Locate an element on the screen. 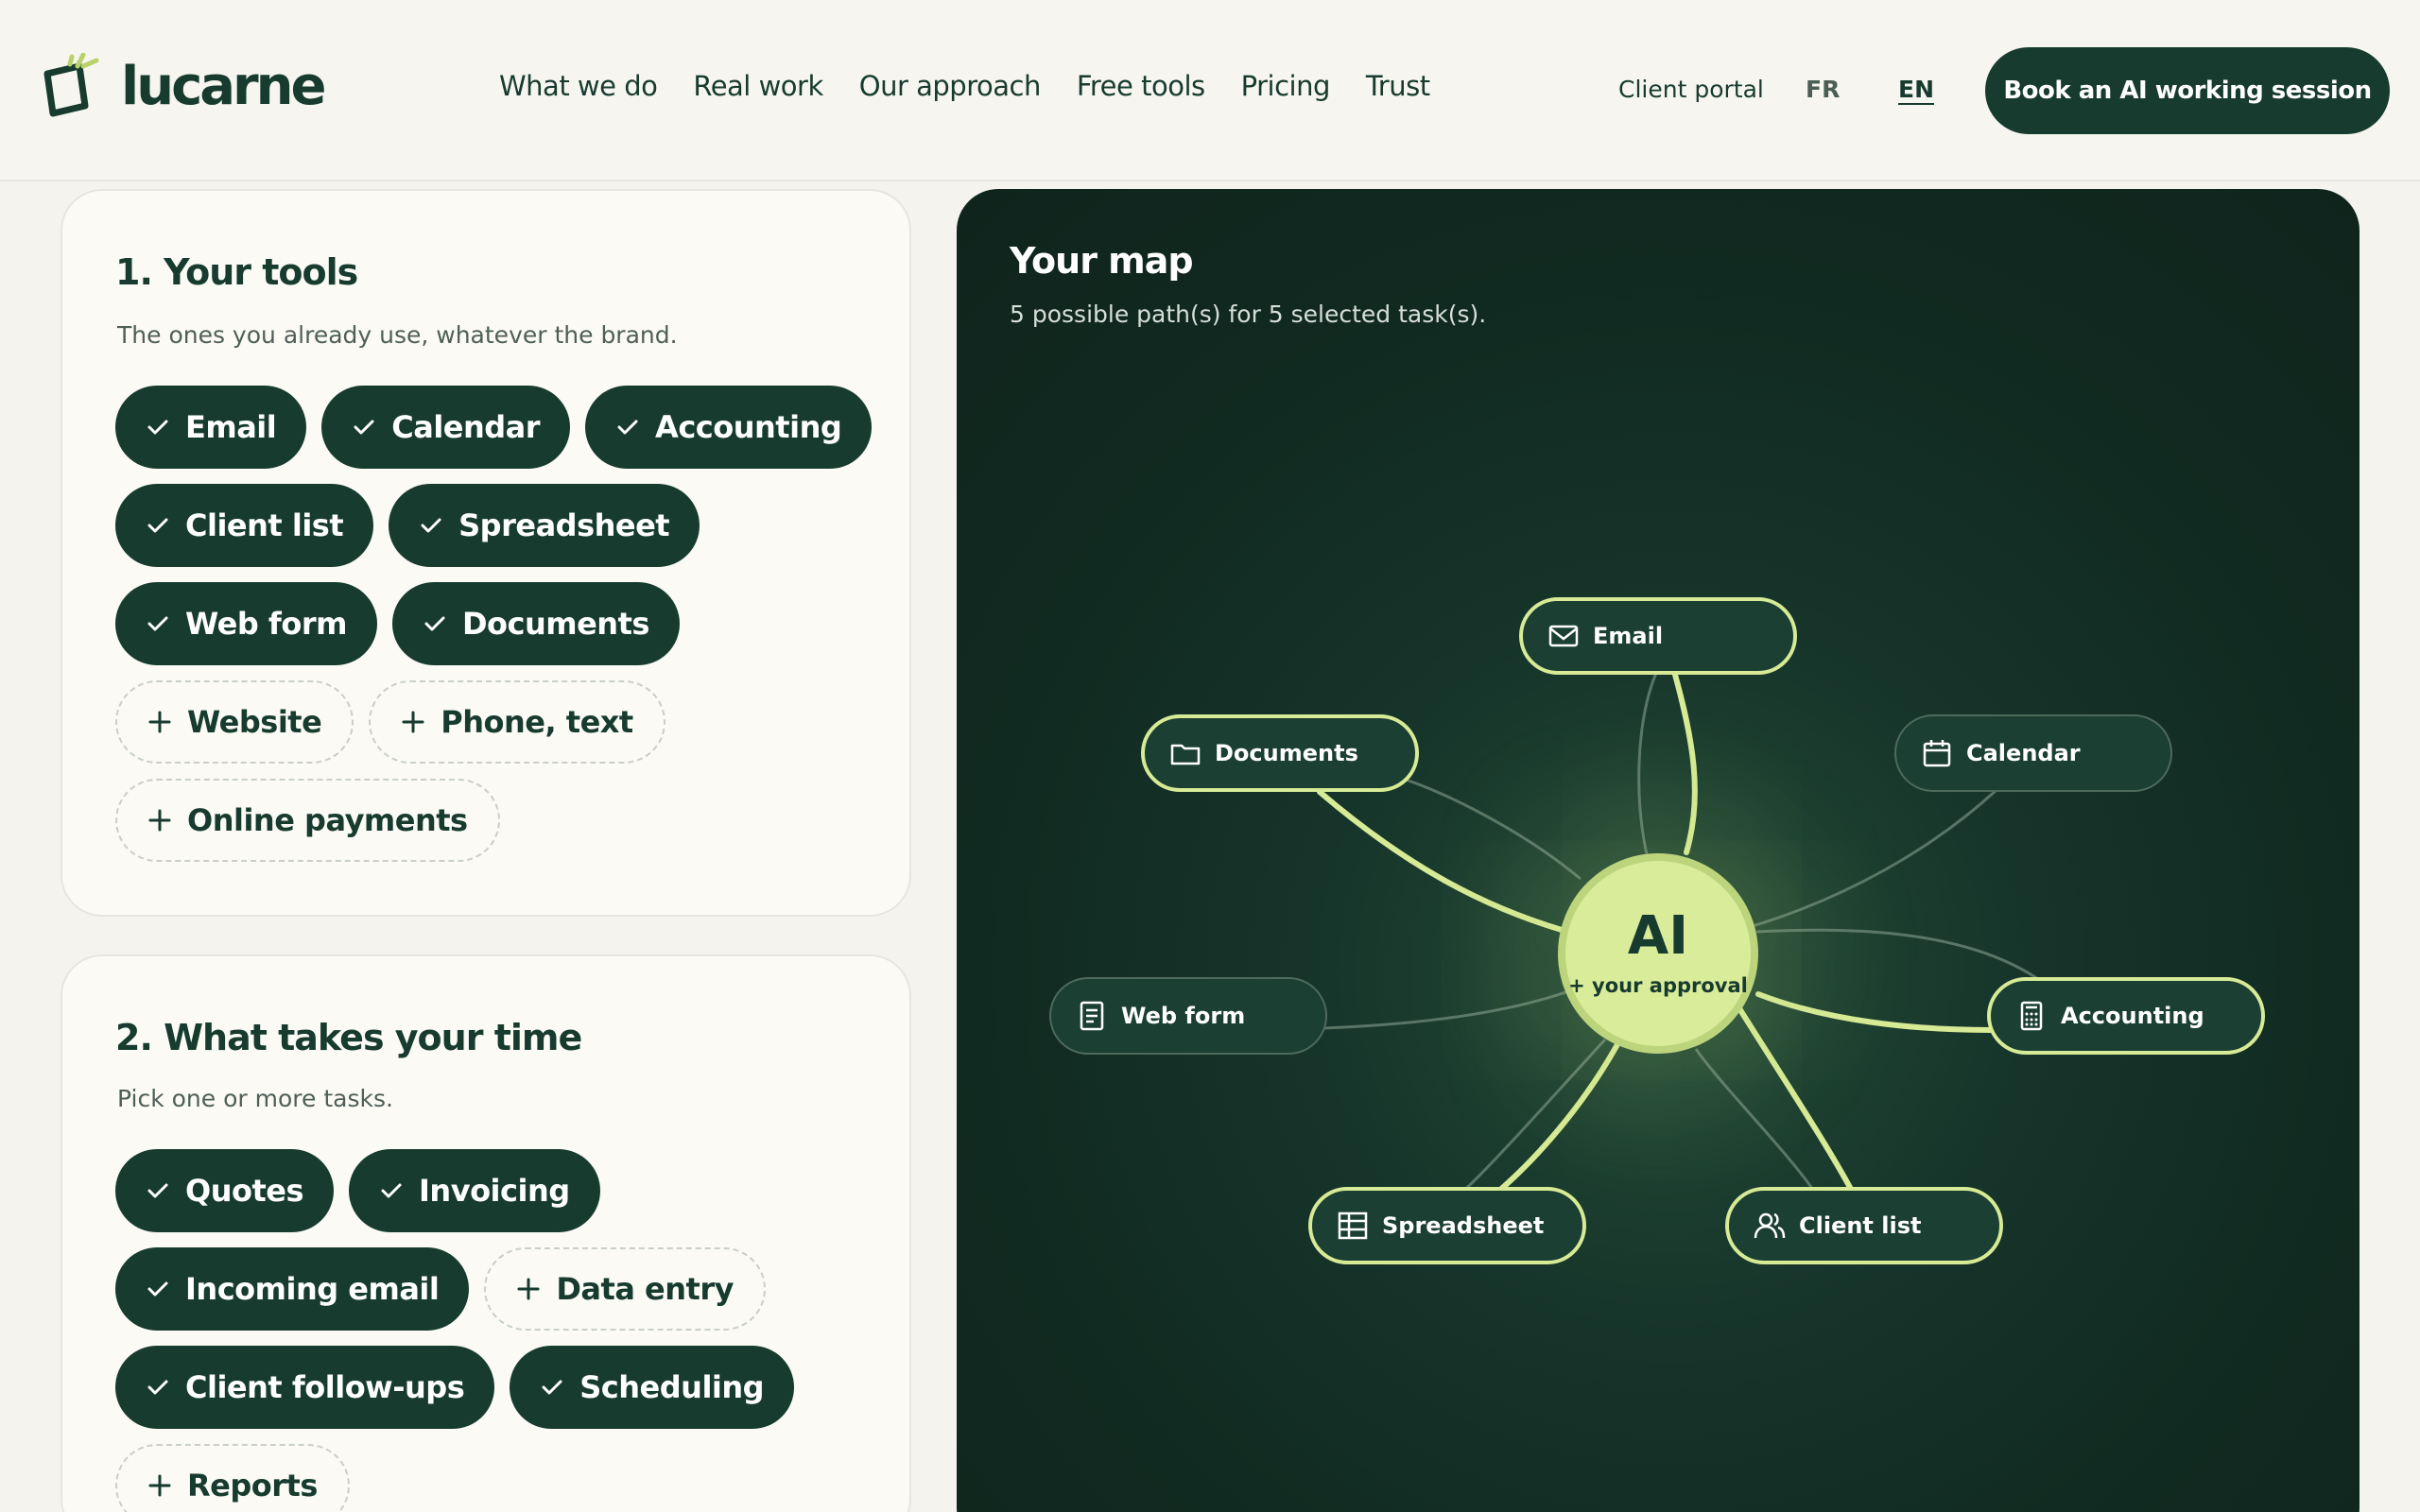 The width and height of the screenshot is (2420, 1512). calendar-icon is located at coordinates (1937, 753).